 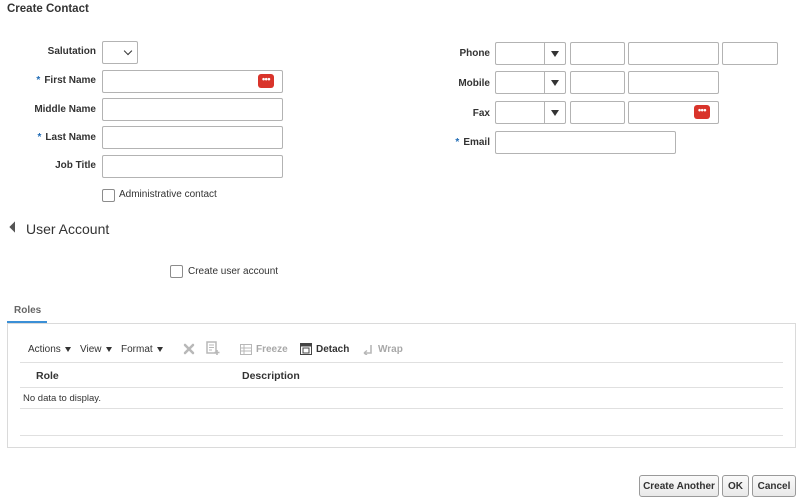 I want to click on phone-label: Phone, so click(x=474, y=53).